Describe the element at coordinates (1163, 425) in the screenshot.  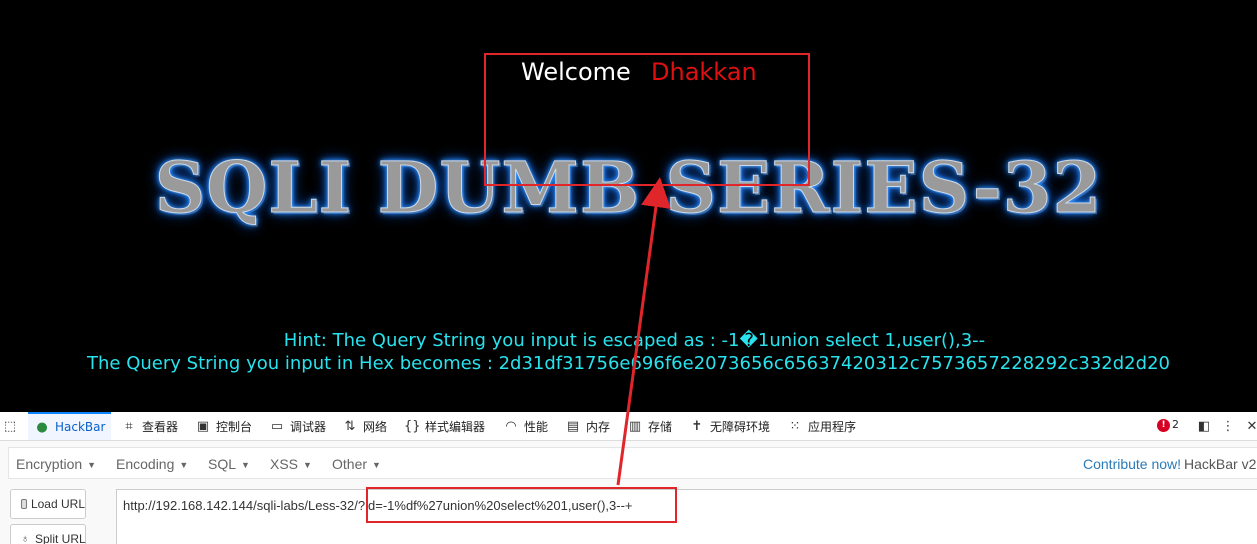
I see `error-icon: !` at that location.